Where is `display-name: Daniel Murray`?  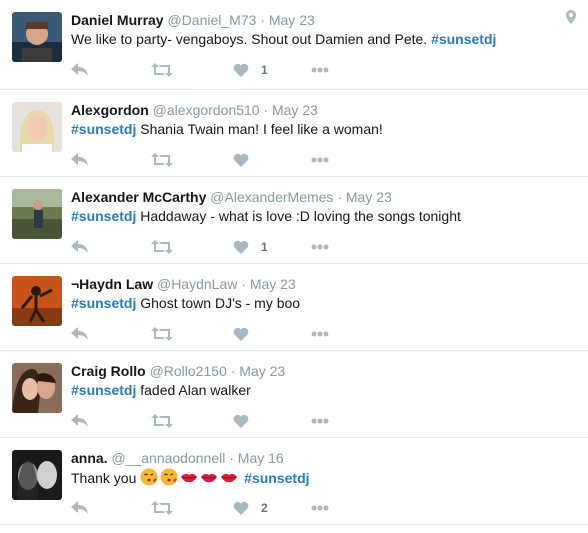 display-name: Daniel Murray is located at coordinates (117, 20).